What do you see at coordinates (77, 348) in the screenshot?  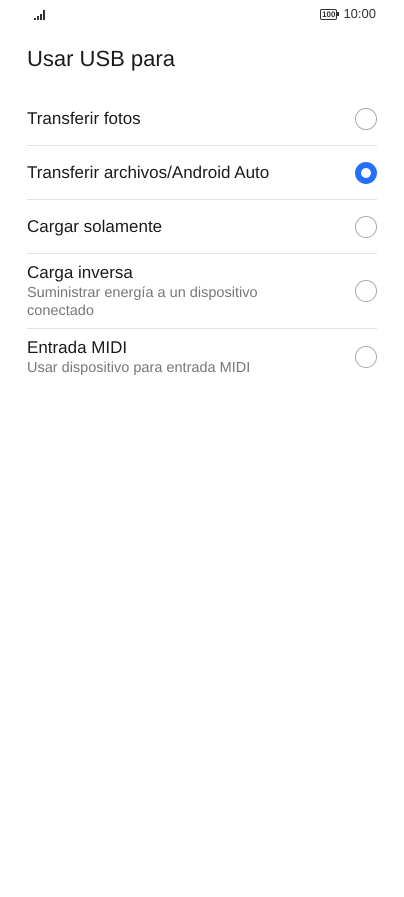 I see `option-label: Entrada MIDI` at bounding box center [77, 348].